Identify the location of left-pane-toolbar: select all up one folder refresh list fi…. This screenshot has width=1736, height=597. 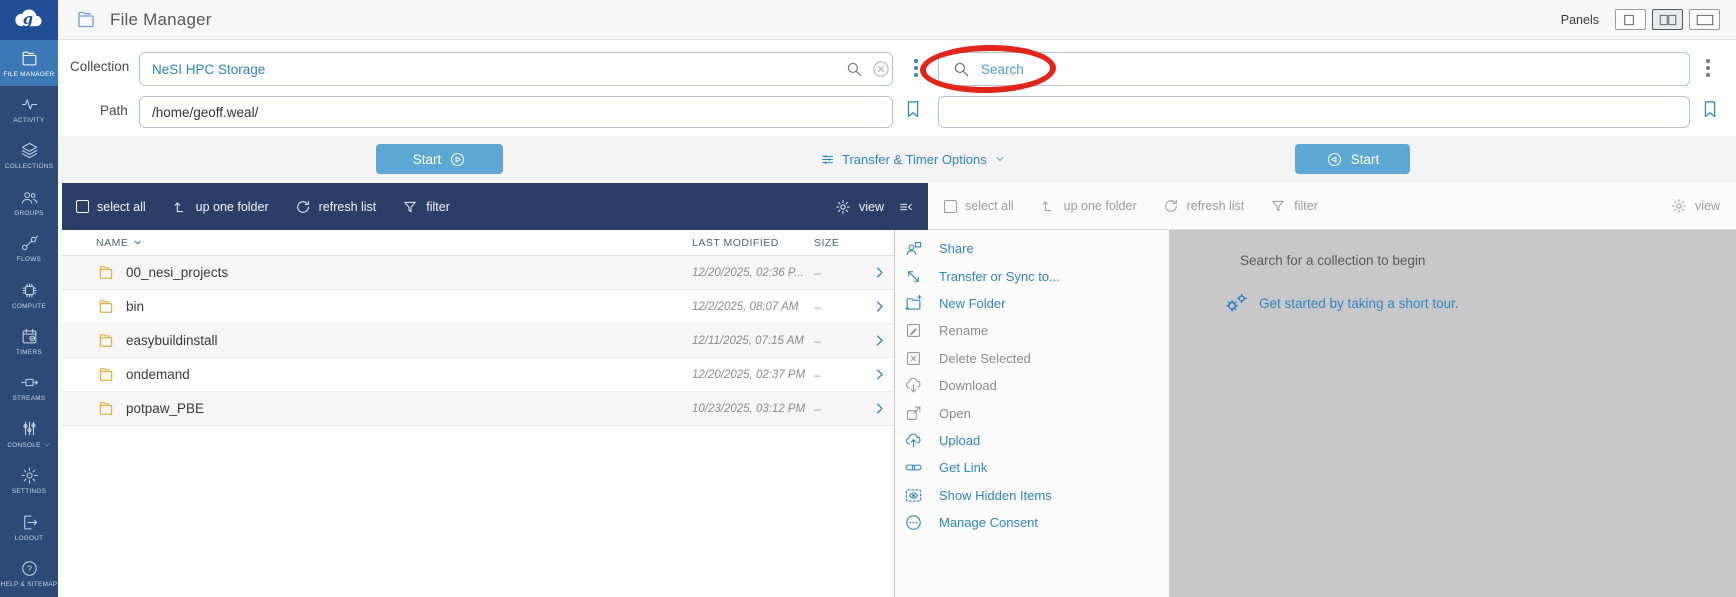
(495, 206).